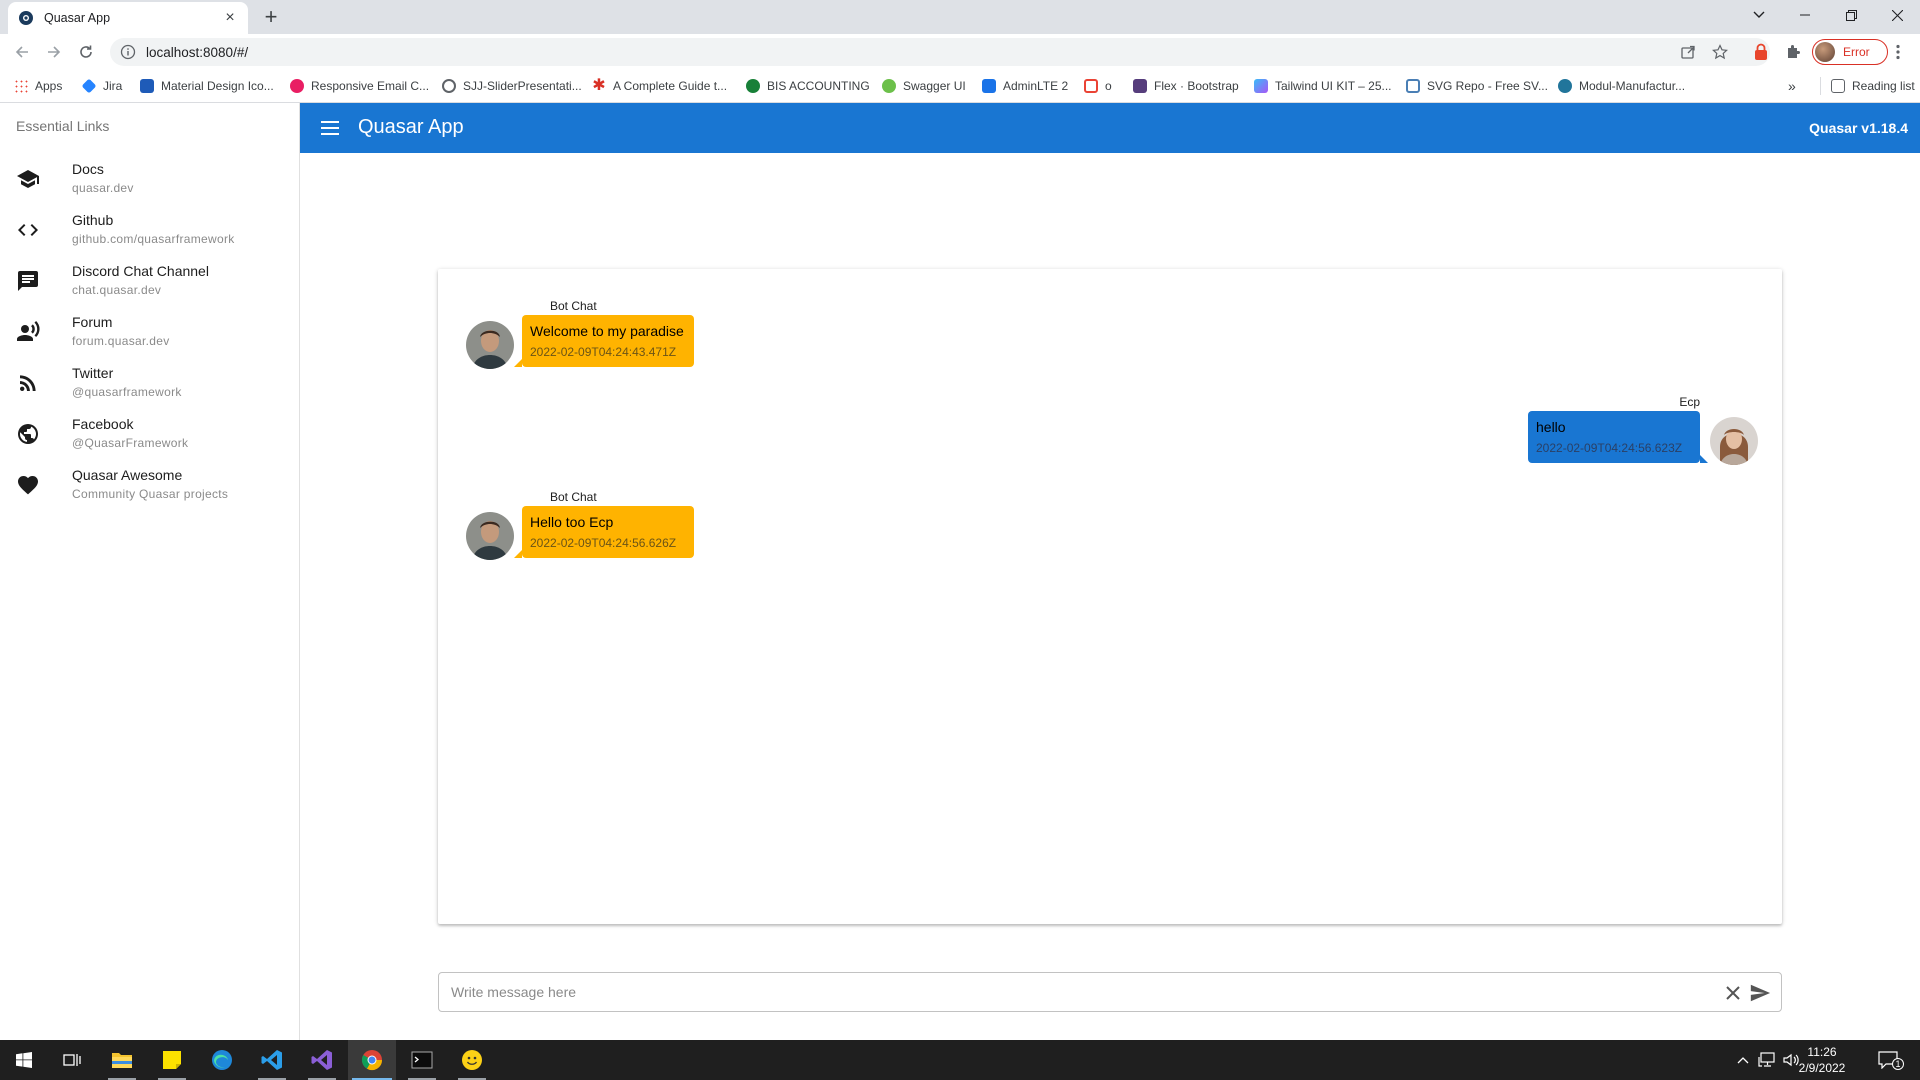 The width and height of the screenshot is (1920, 1080). What do you see at coordinates (960, 1060) in the screenshot?
I see `windows-taskbar: 11:26 2/9/2022 1` at bounding box center [960, 1060].